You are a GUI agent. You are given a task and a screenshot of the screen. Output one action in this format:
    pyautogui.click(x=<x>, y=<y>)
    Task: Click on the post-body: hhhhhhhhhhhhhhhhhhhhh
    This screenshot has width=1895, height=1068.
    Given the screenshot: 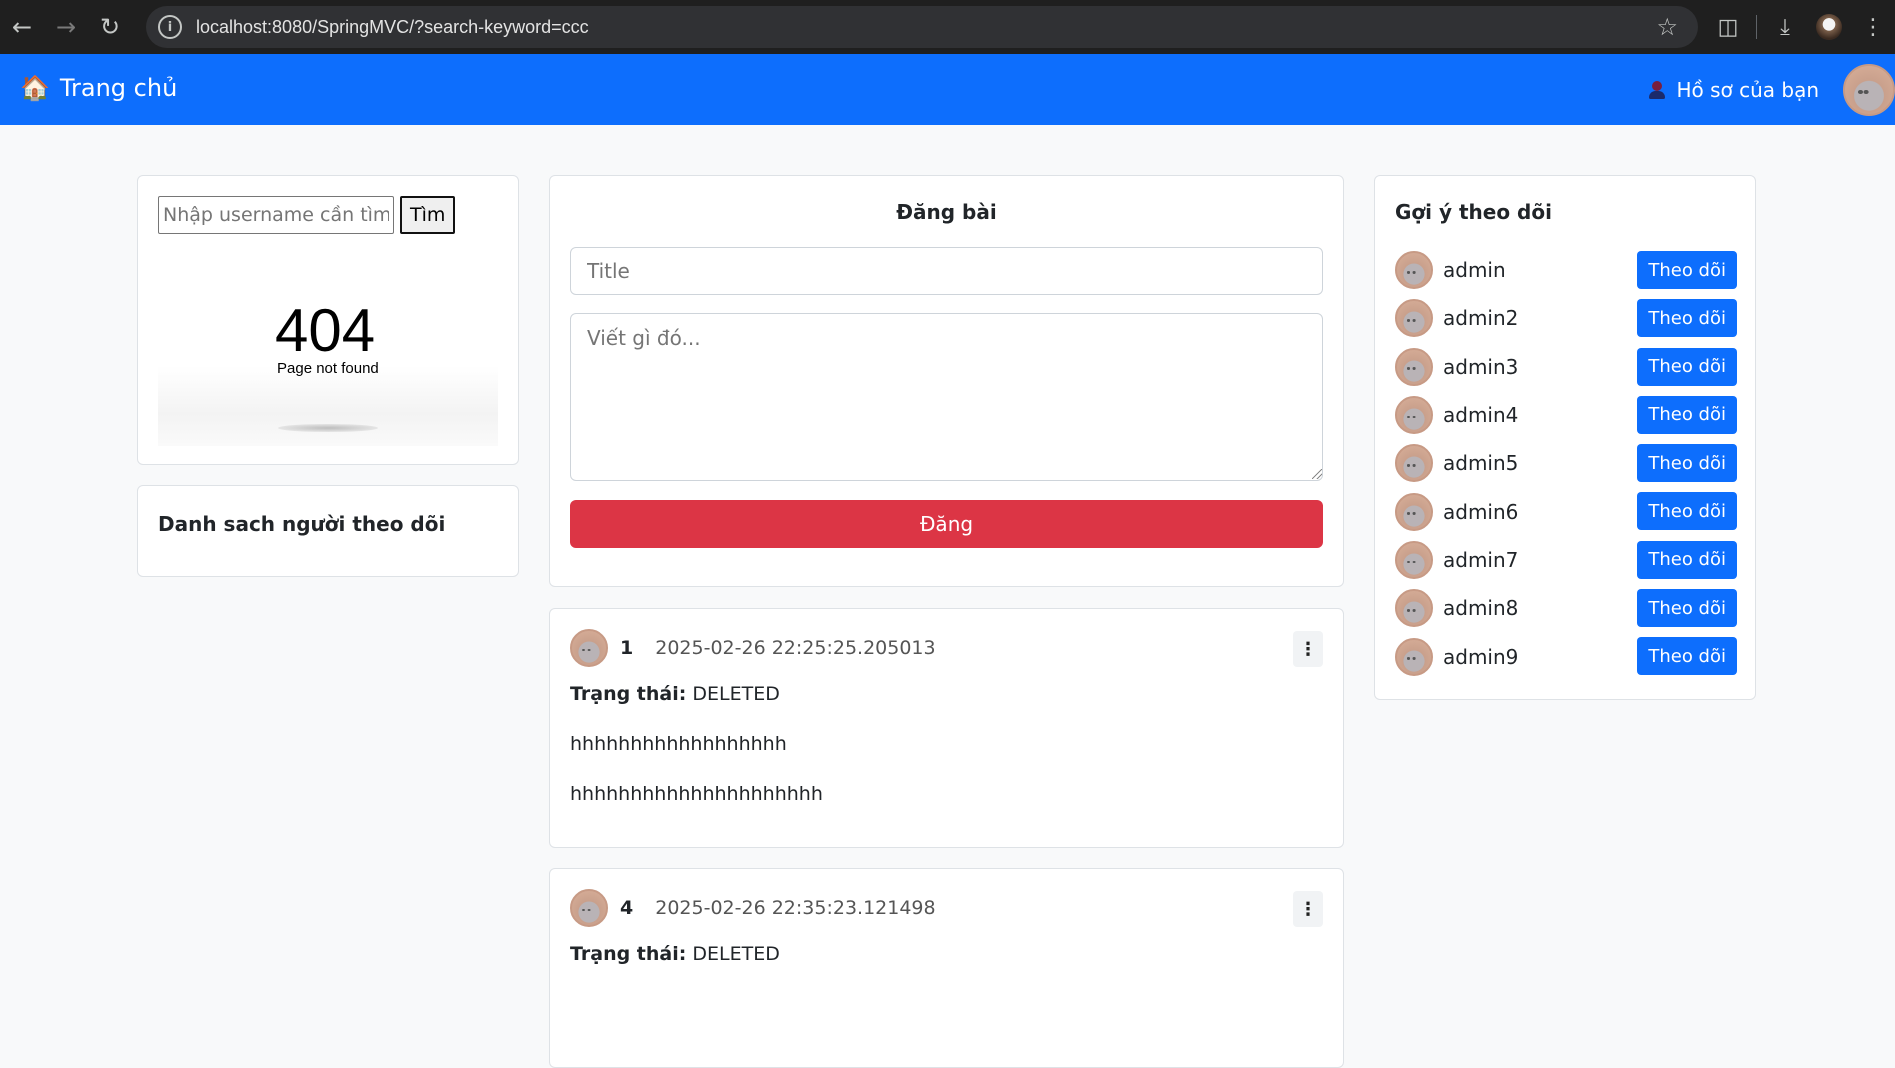 What is the action you would take?
    pyautogui.click(x=696, y=794)
    